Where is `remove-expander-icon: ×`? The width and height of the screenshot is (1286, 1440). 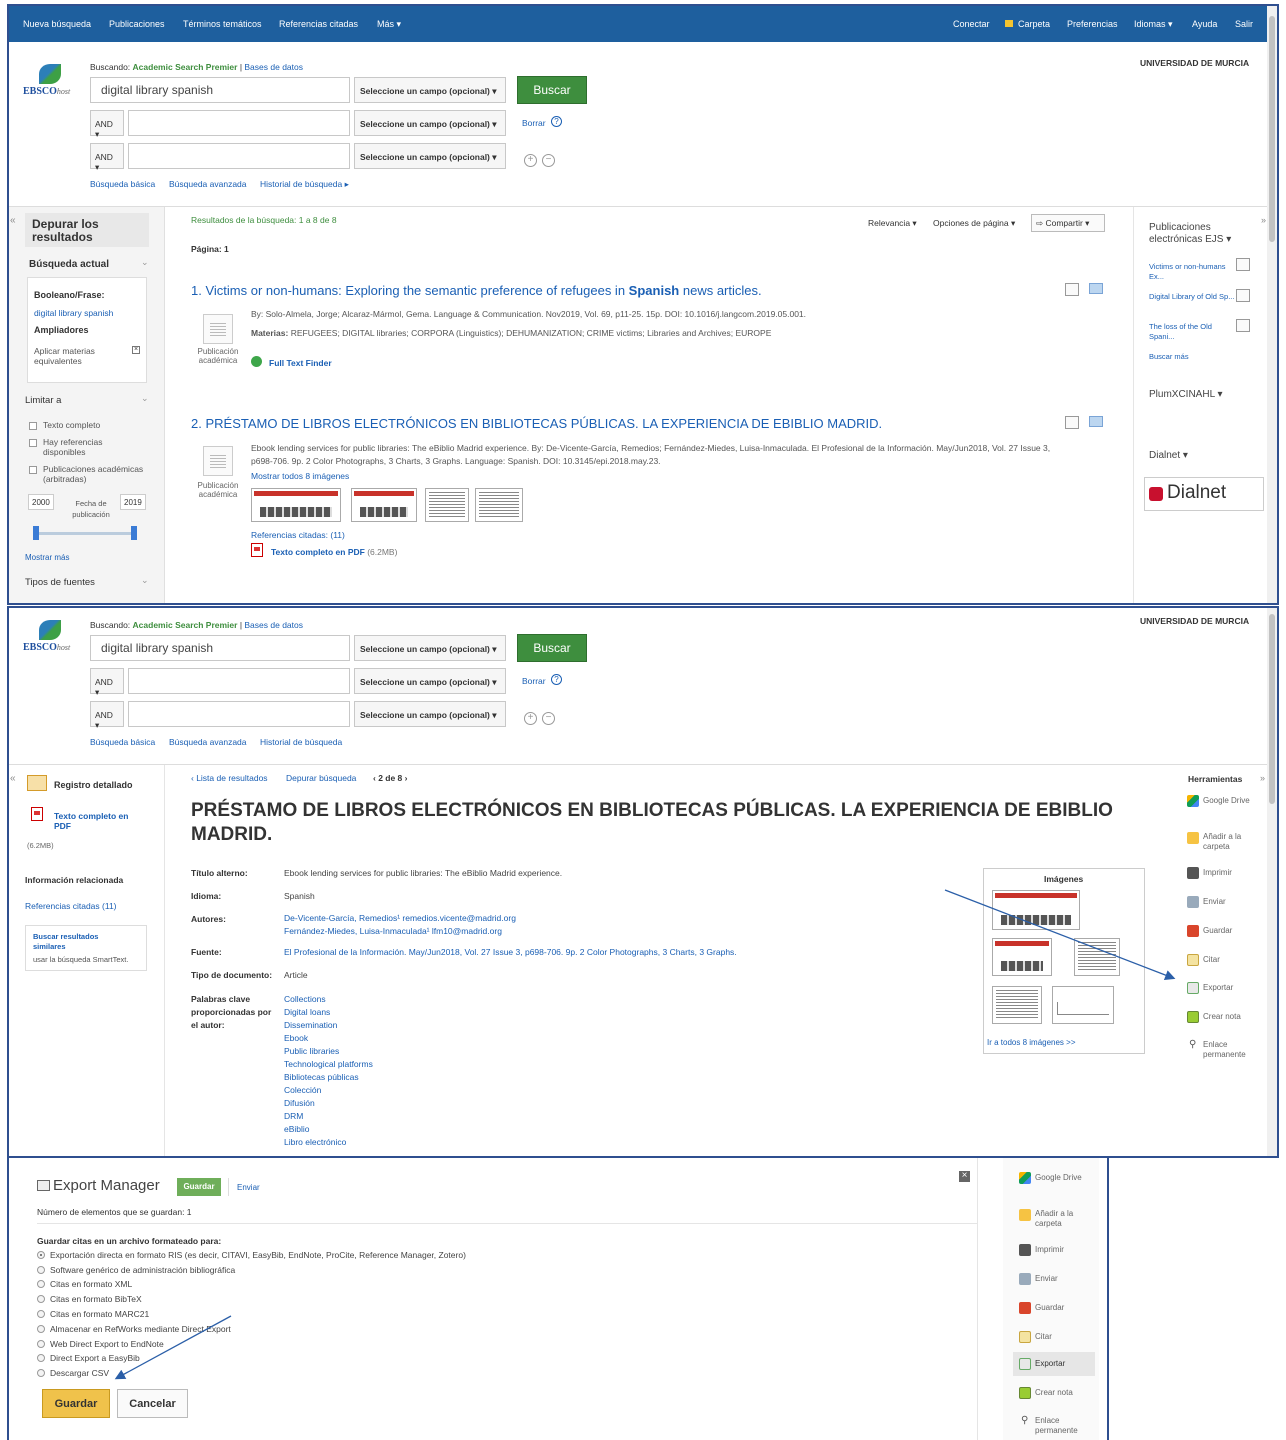 remove-expander-icon: × is located at coordinates (136, 350).